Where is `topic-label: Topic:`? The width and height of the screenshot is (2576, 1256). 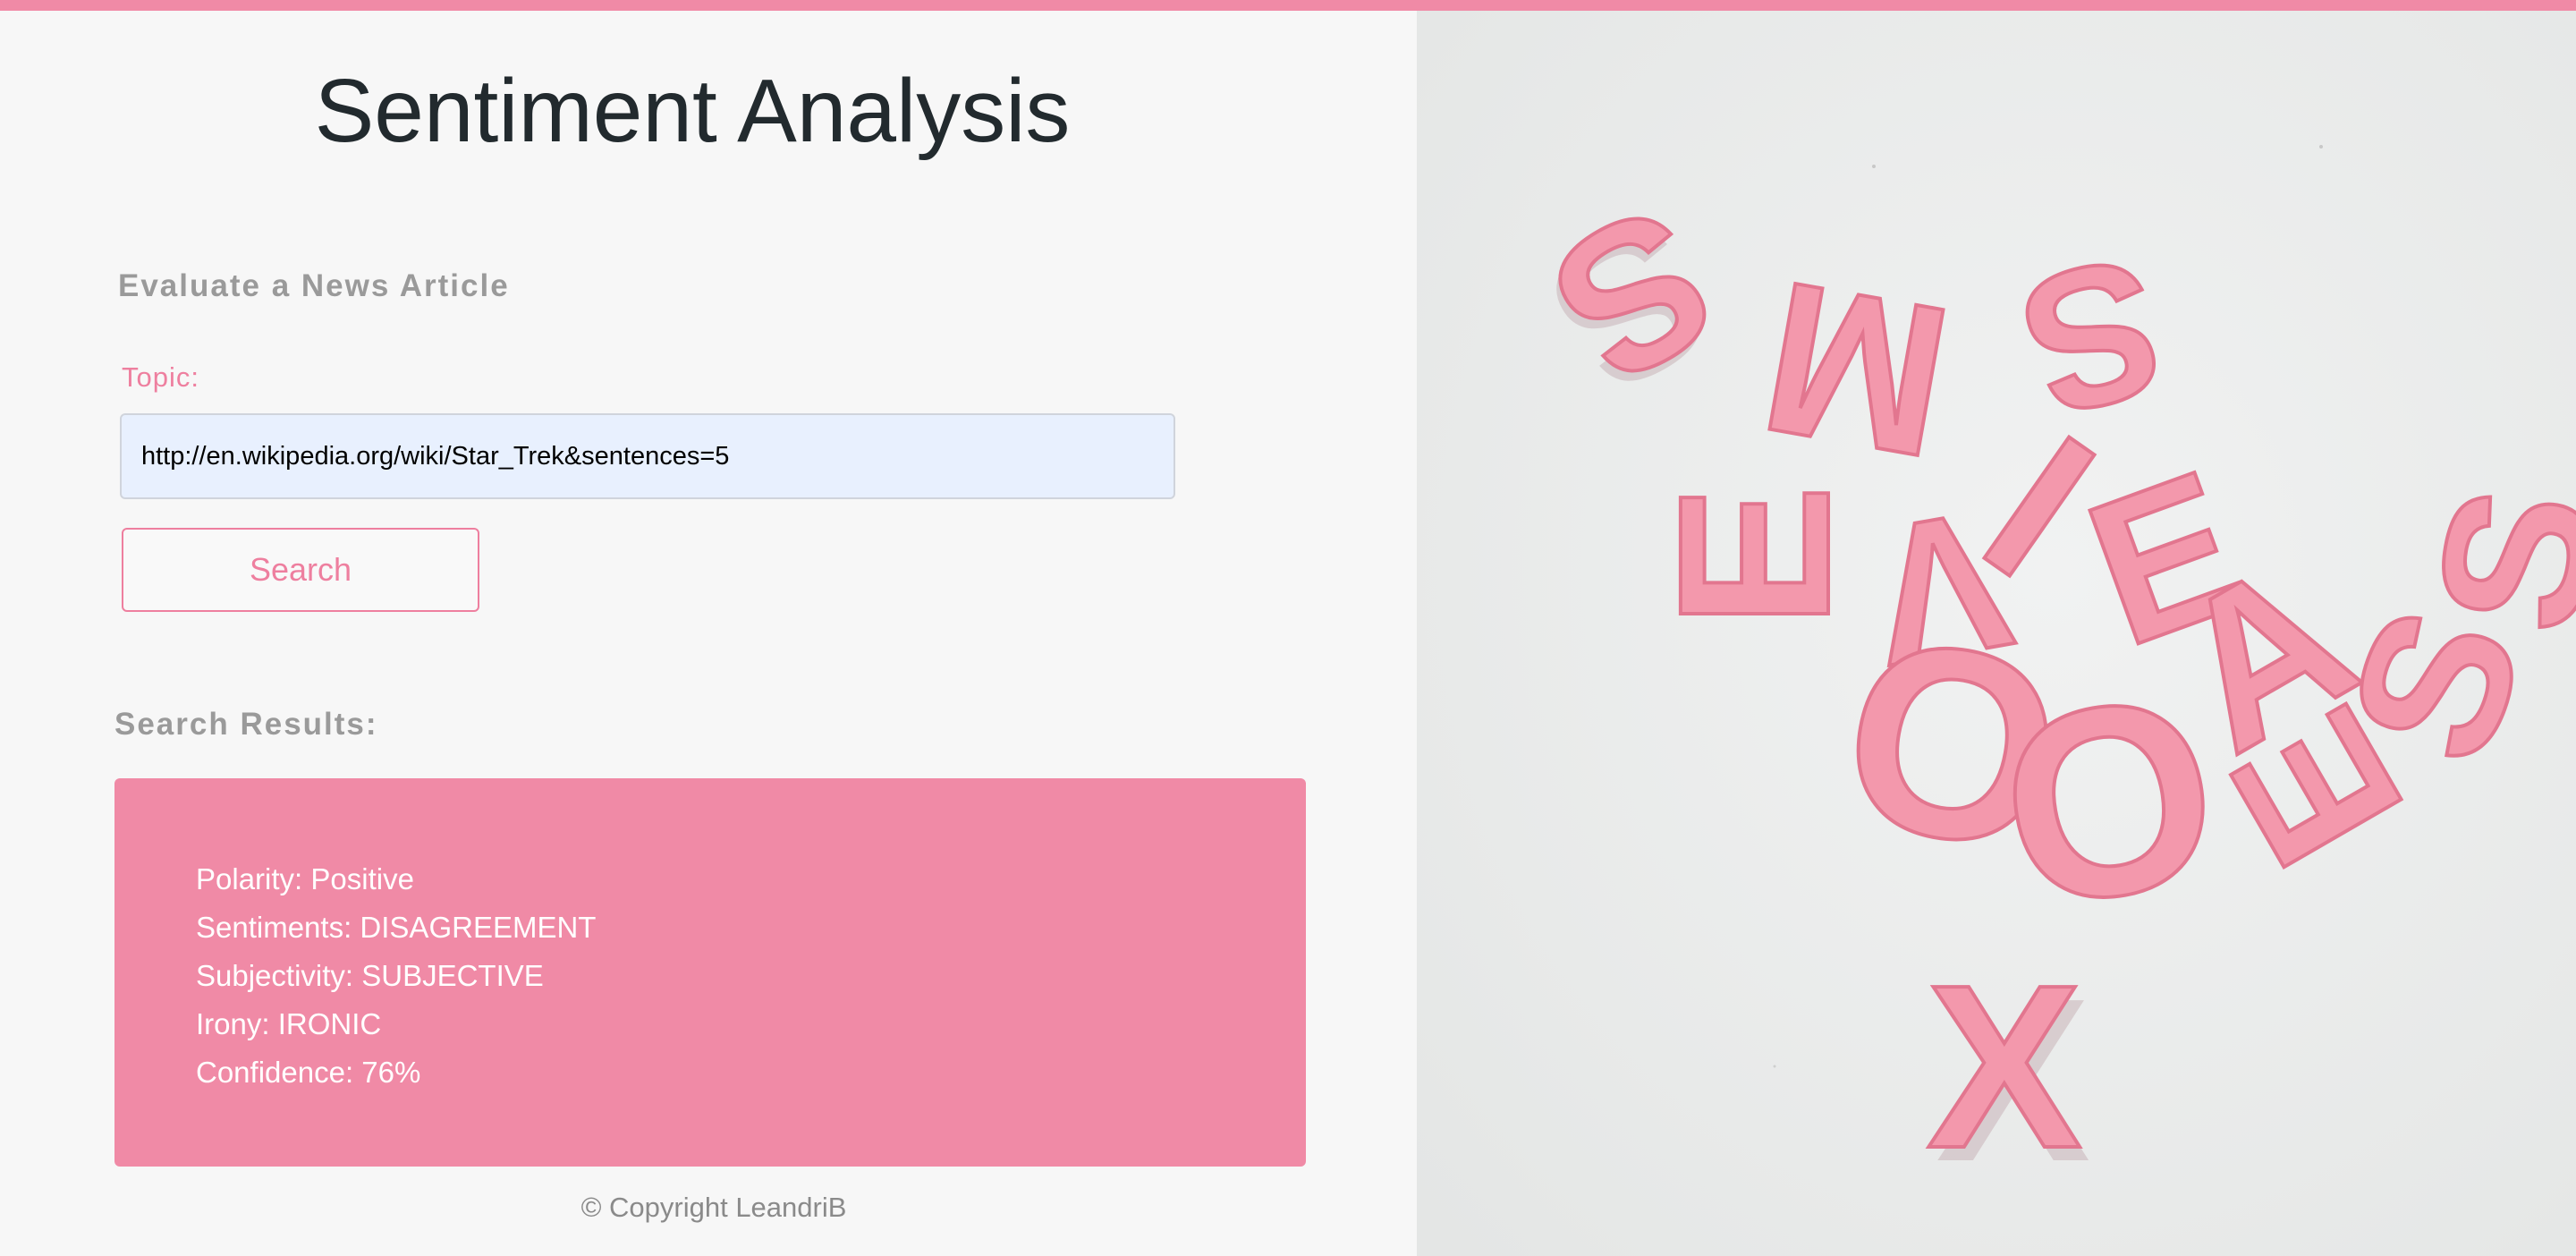
topic-label: Topic: is located at coordinates (160, 377).